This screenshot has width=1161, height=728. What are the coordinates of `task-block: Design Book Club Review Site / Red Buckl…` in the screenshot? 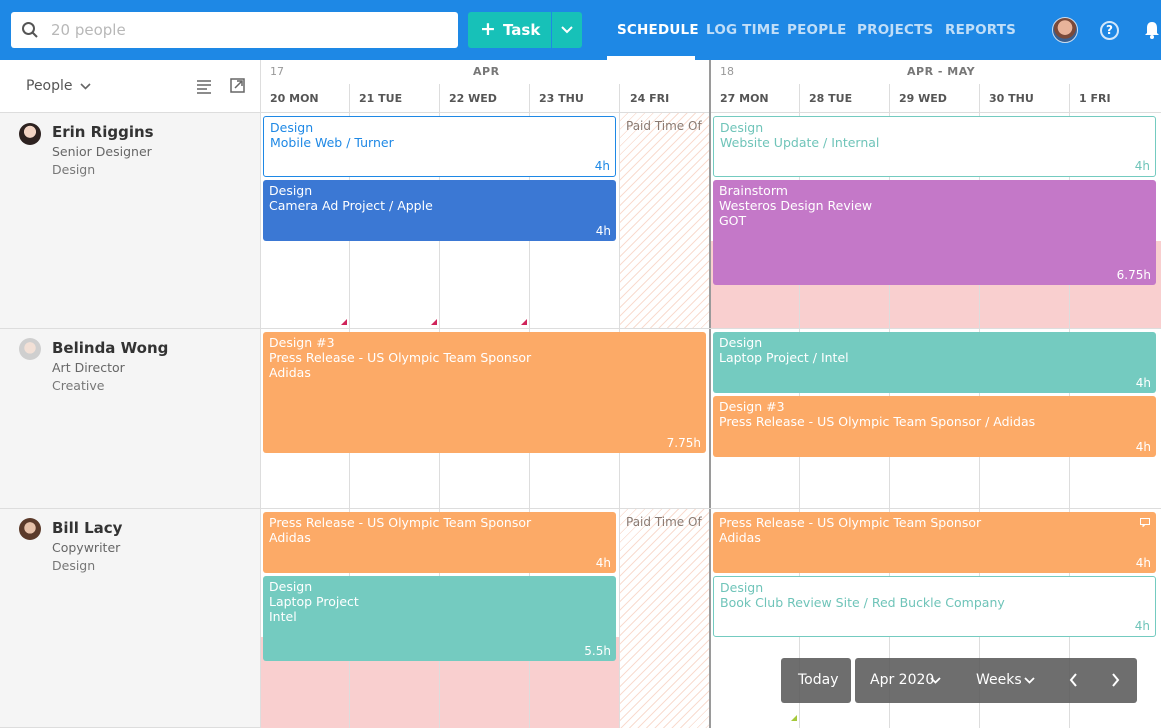 It's located at (934, 606).